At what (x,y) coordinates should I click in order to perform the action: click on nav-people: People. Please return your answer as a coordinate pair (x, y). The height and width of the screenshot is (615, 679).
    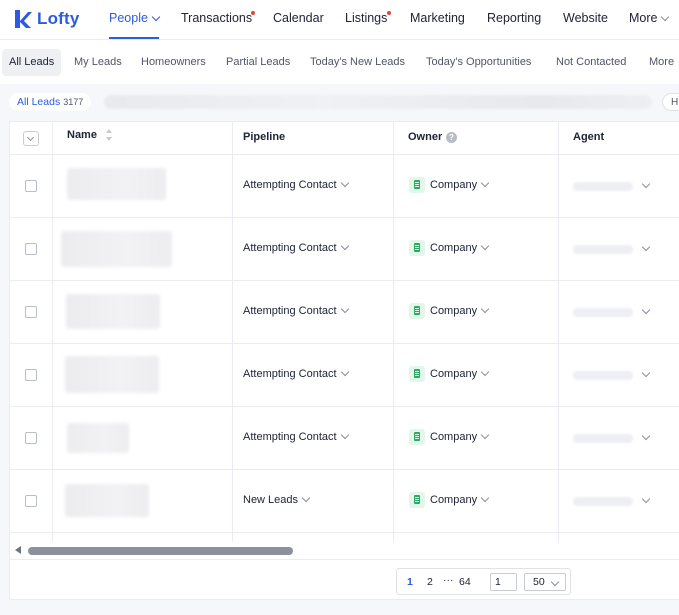
    Looking at the image, I should click on (135, 18).